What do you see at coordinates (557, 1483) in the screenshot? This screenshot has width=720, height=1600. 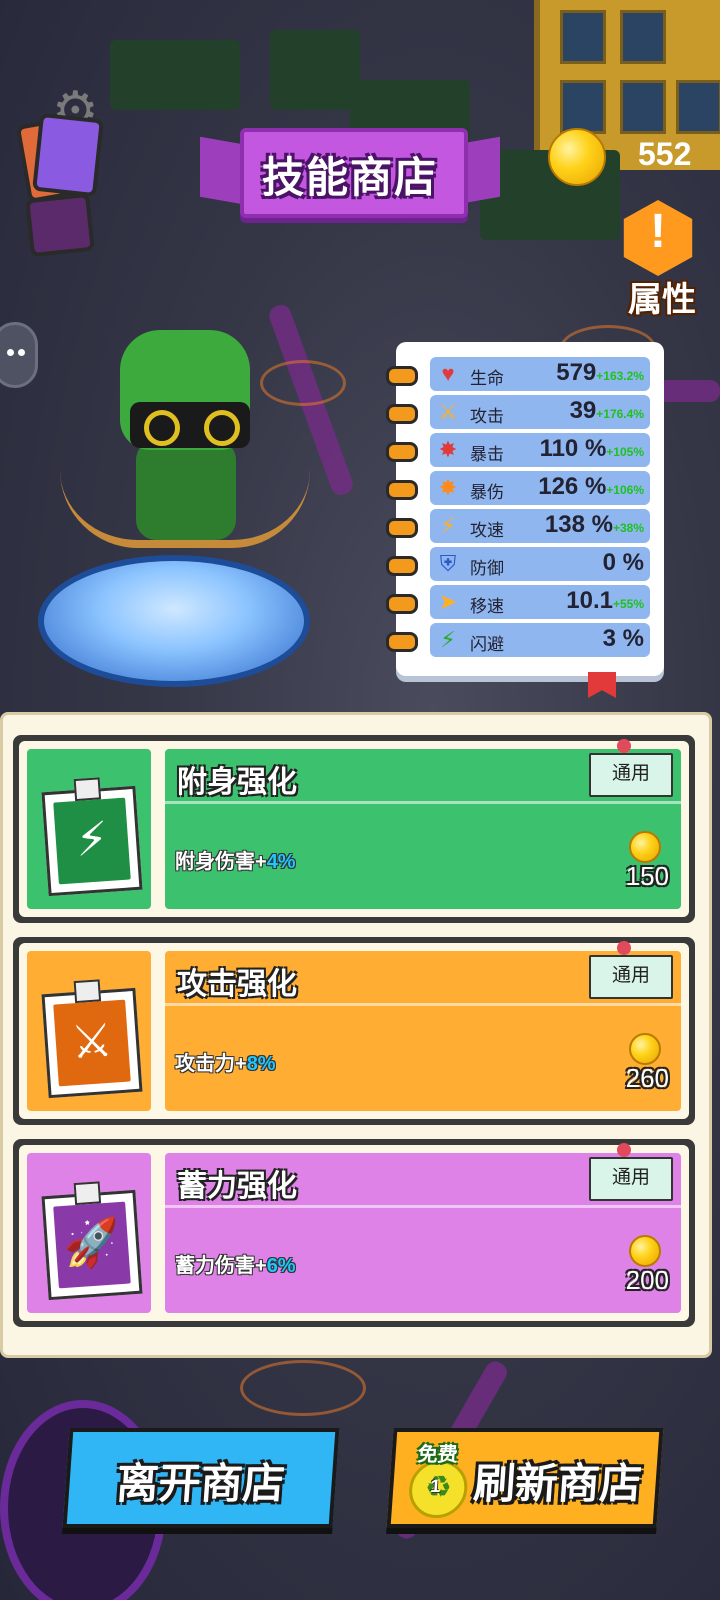 I see `refresh-shop-label: 刷新商店` at bounding box center [557, 1483].